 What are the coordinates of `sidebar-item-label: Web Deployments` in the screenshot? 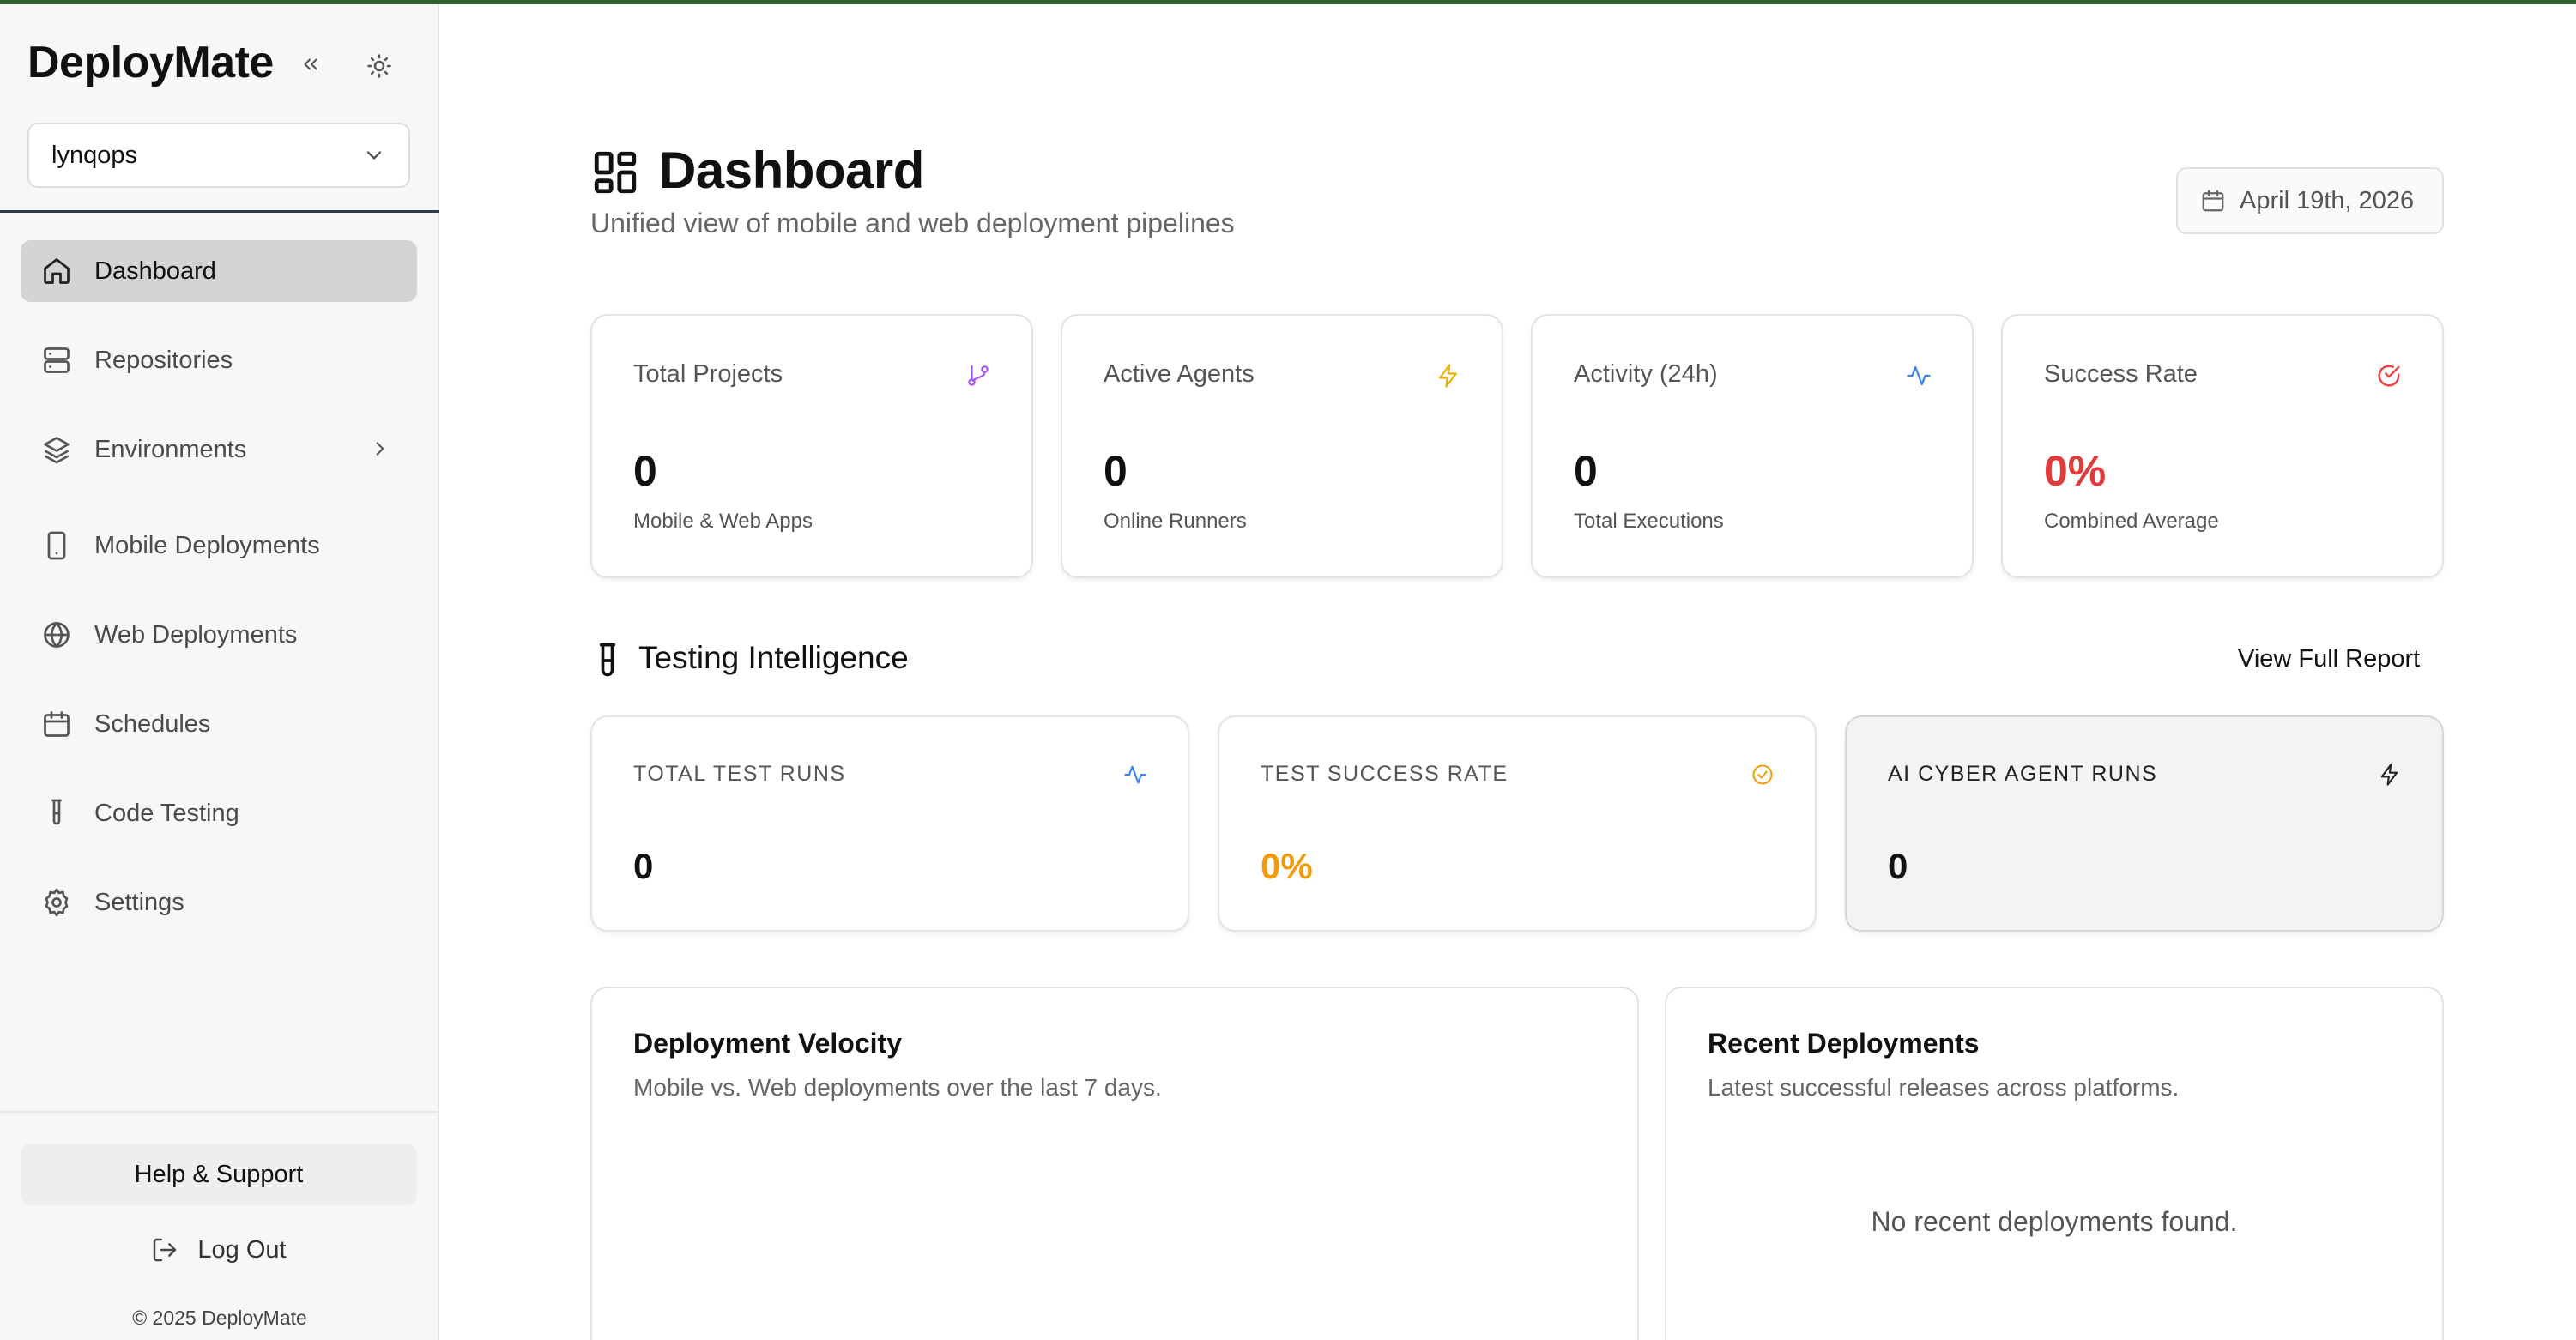 It's located at (196, 635).